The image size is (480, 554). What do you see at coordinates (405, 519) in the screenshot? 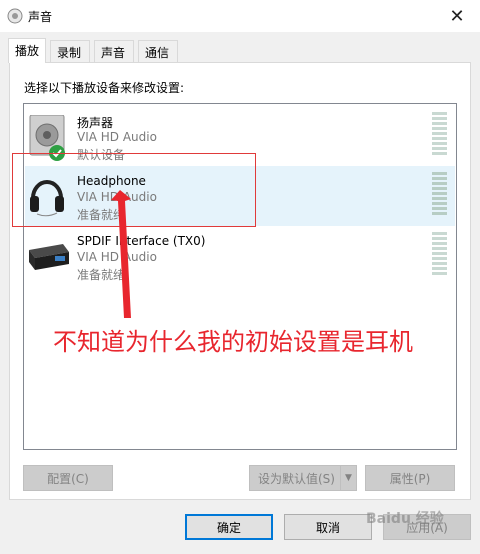
I see `watermark: Baidu 经验` at bounding box center [405, 519].